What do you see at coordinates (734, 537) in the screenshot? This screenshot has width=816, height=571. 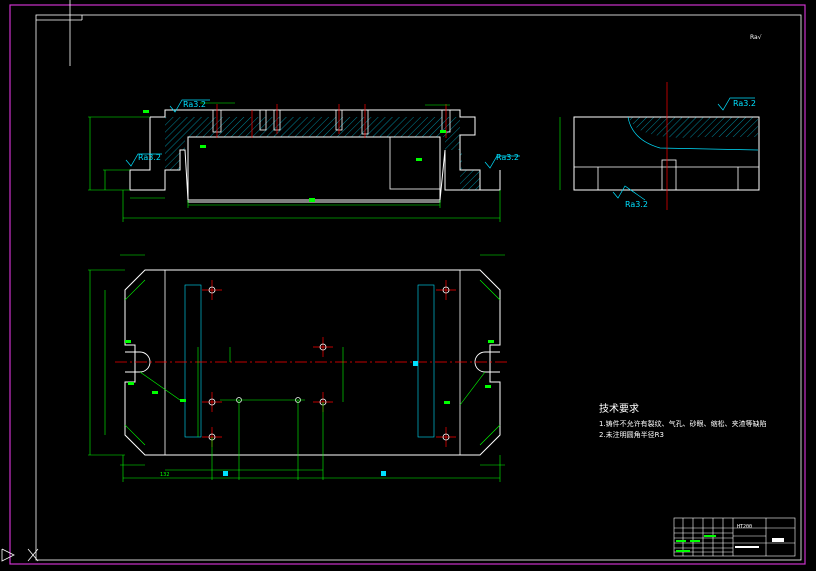 I see `title-block` at bounding box center [734, 537].